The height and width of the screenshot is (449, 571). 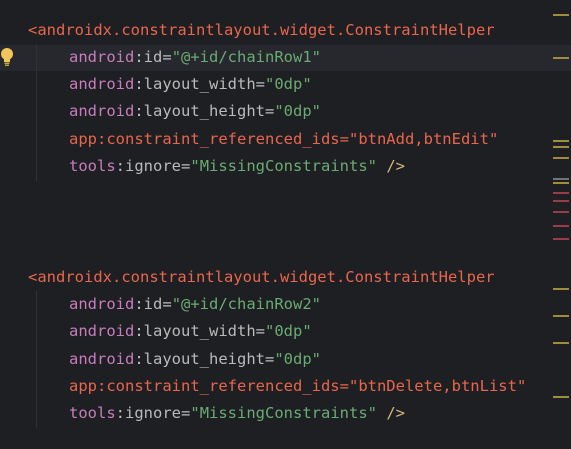 I want to click on code-line-attribute: android:id="@+id/chainRow1", so click(x=174, y=57).